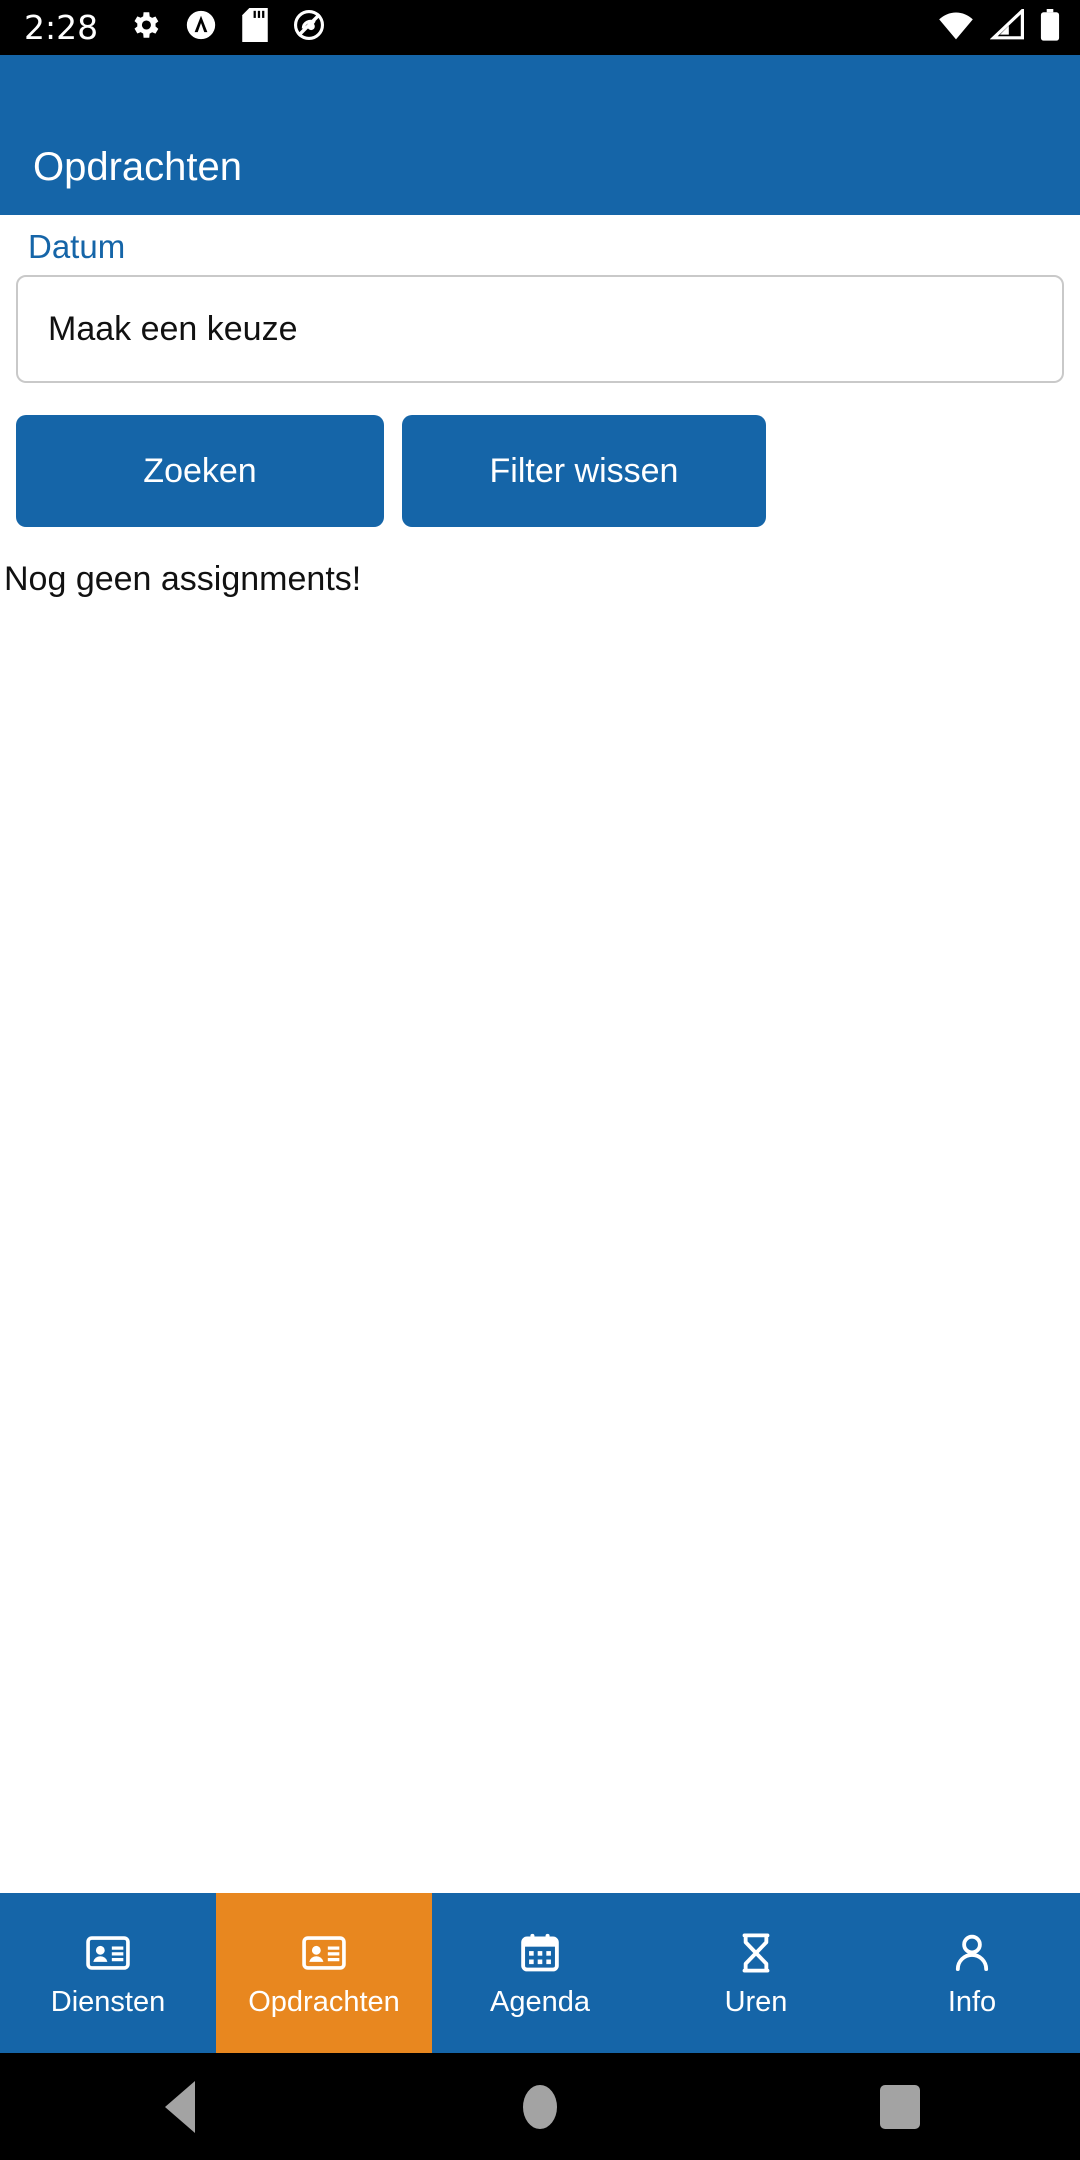  What do you see at coordinates (540, 27) in the screenshot?
I see `status-bar: 2:28` at bounding box center [540, 27].